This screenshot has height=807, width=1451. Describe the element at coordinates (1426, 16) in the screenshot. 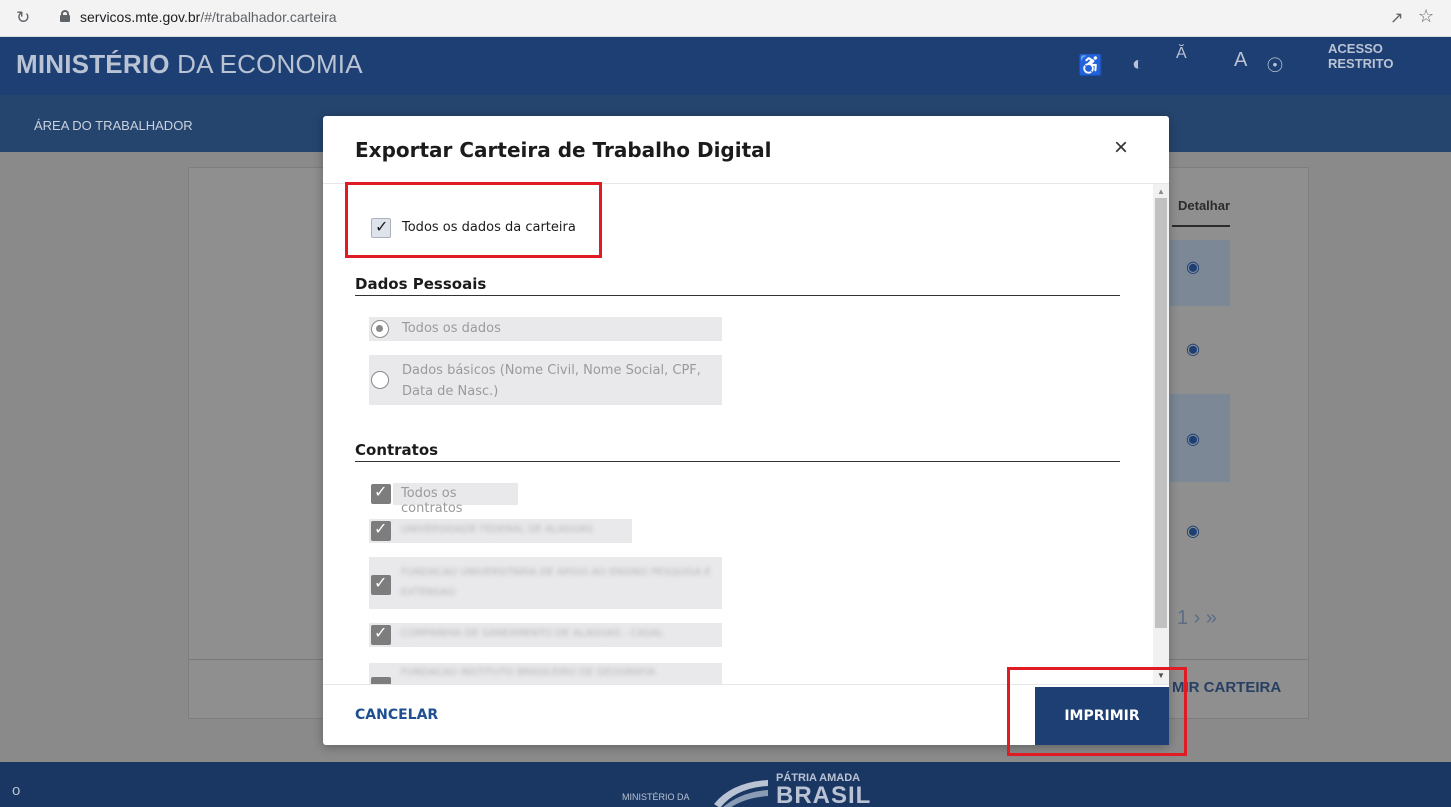

I see `bookmark-star-icon: ☆` at that location.